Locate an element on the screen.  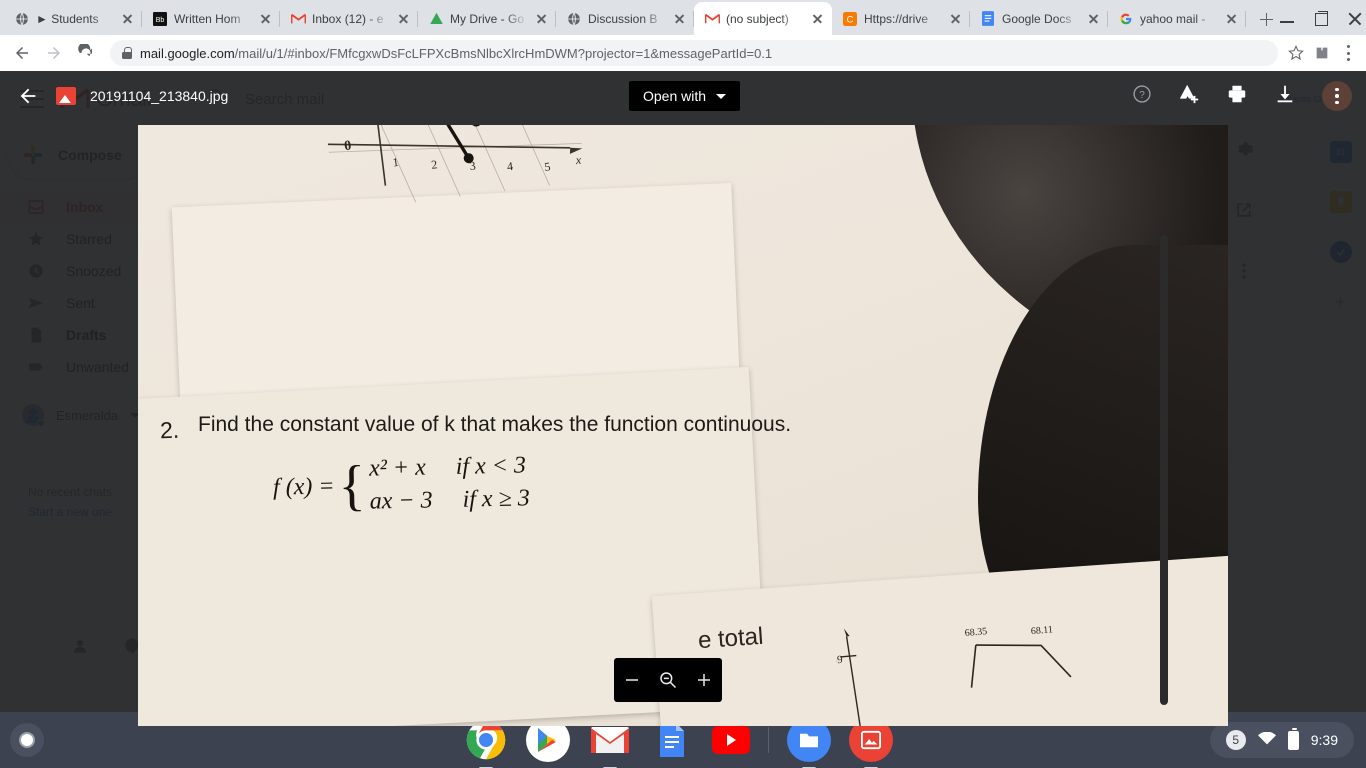
viewer-scrollbar is located at coordinates (1164, 470).